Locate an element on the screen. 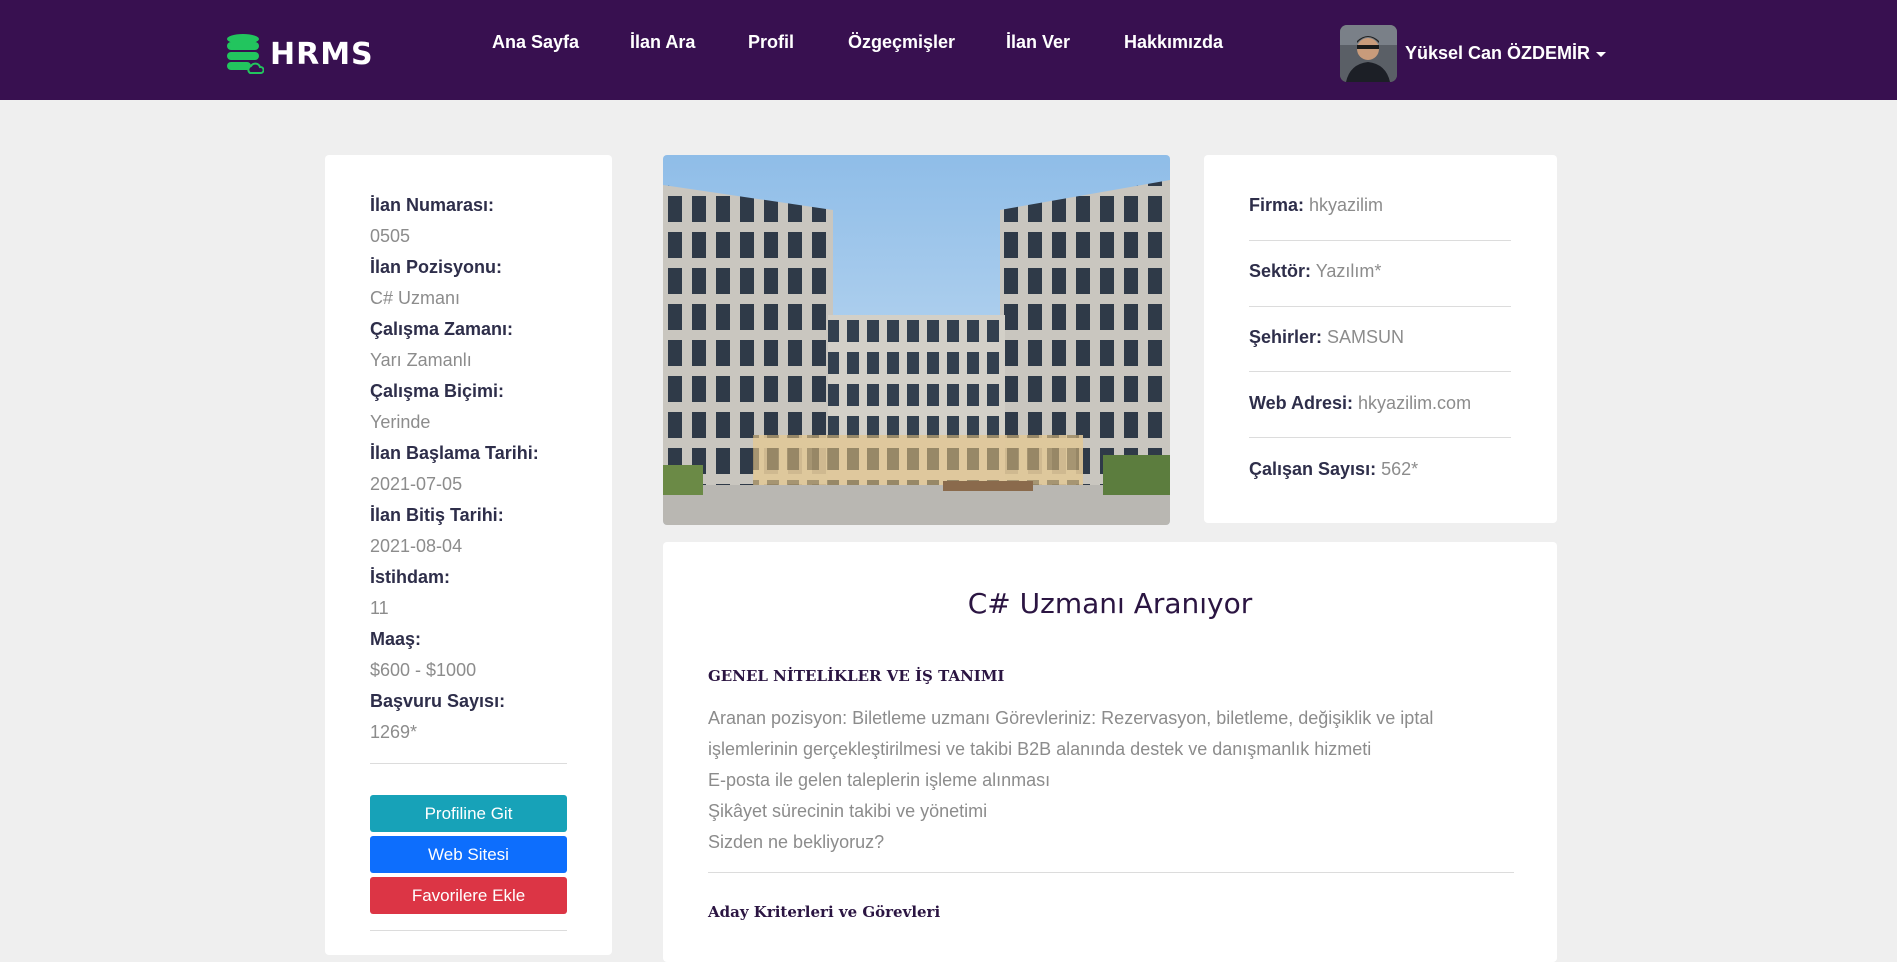  detail-label-start-date: İlan Başlama Tarihi: is located at coordinates (454, 453).